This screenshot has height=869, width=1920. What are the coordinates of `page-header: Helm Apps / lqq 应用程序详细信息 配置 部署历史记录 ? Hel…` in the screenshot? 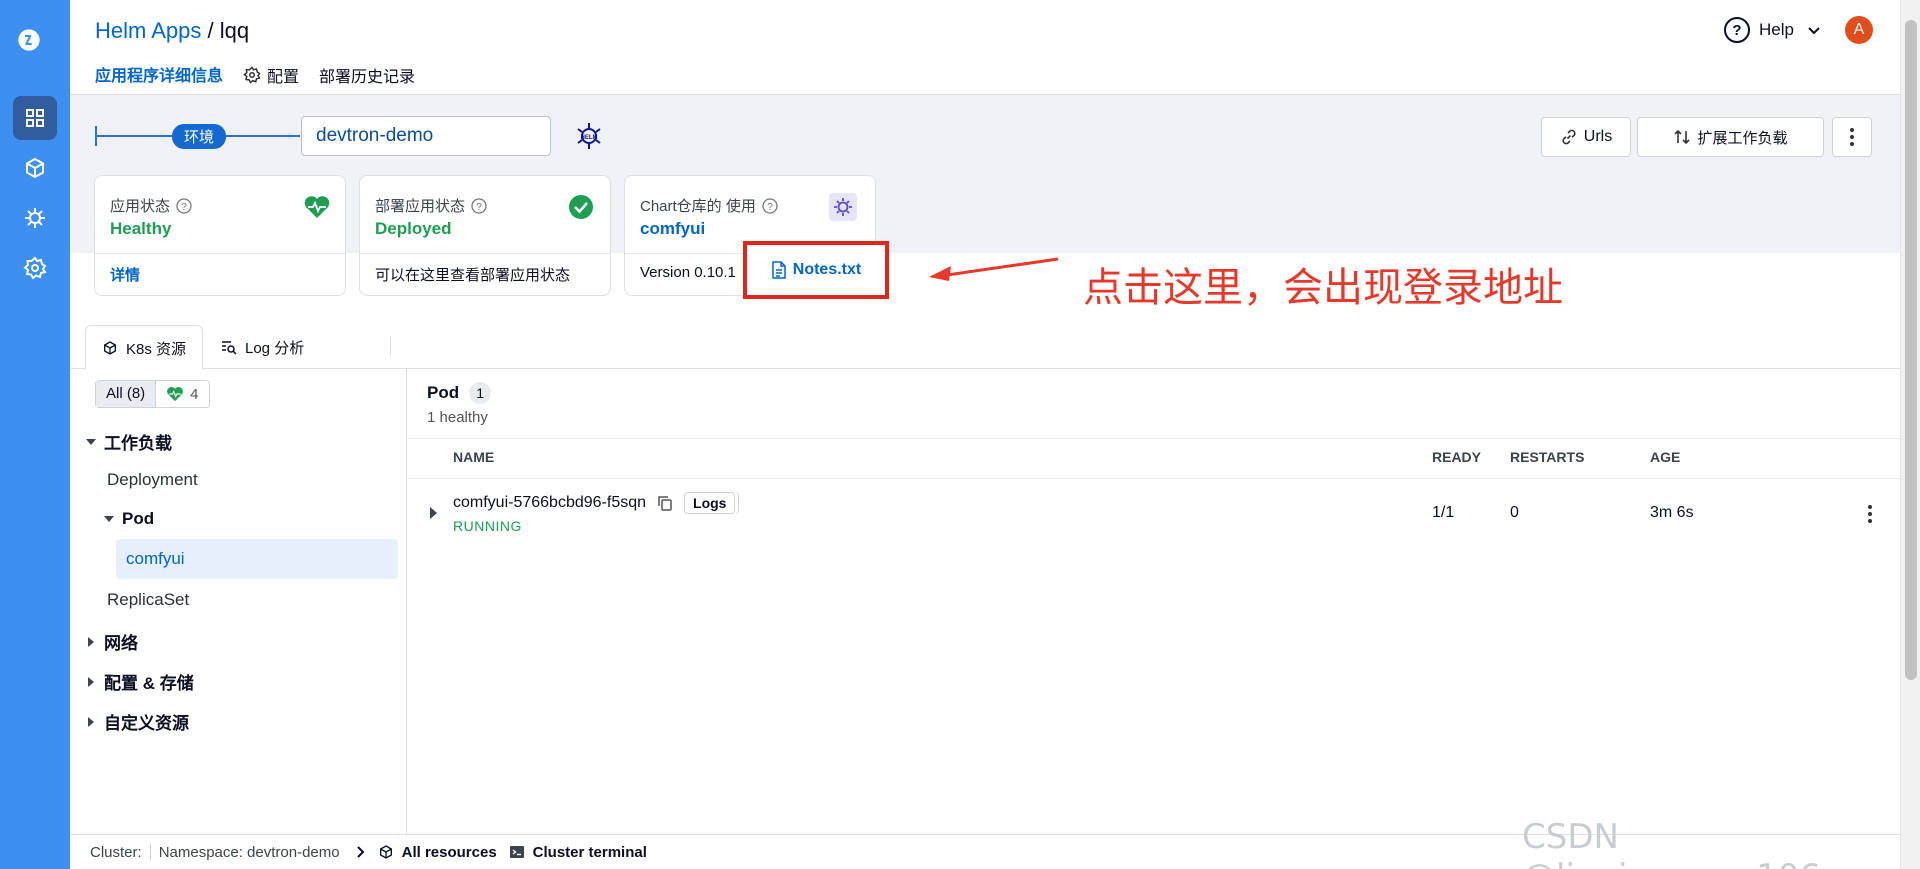 It's located at (985, 49).